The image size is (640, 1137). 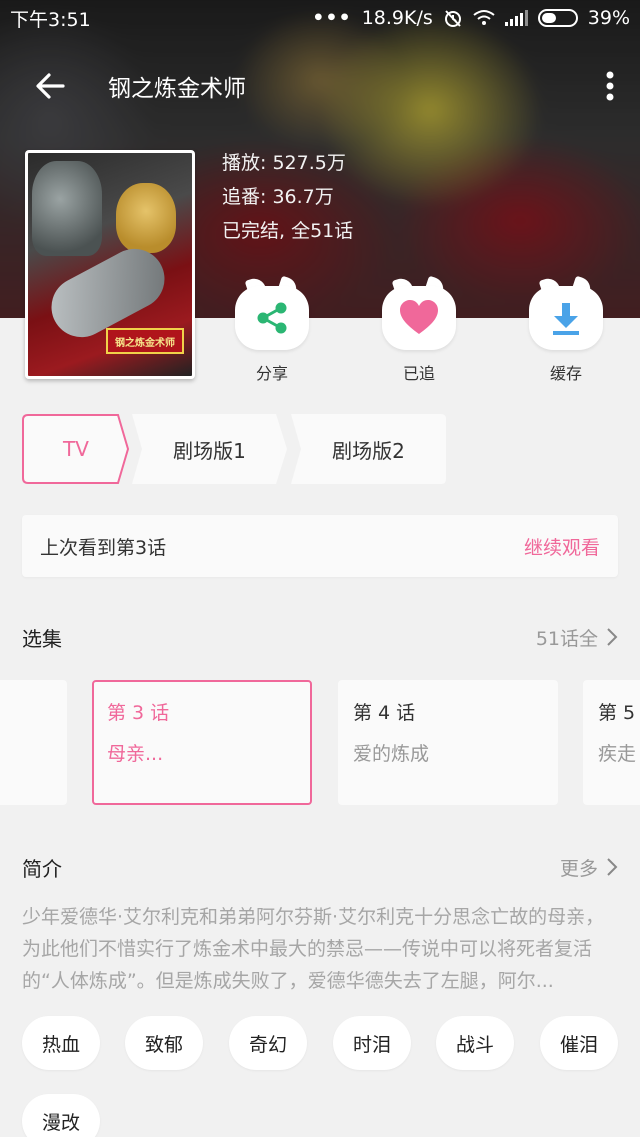 I want to click on battery-percent: 39%, so click(x=608, y=18).